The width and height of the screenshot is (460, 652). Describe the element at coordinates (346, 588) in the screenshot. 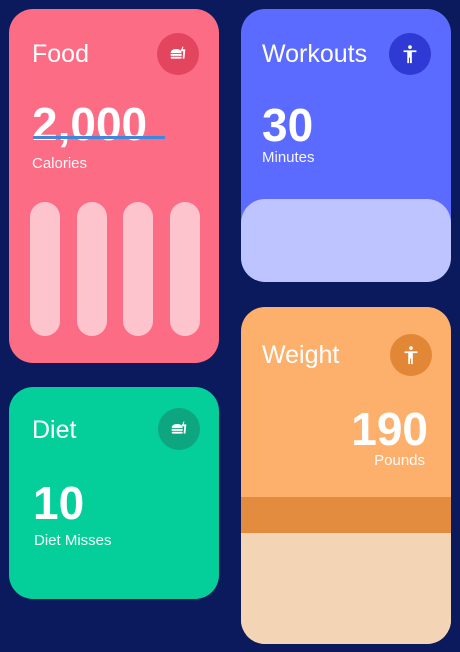

I see `weight-lower-area` at that location.